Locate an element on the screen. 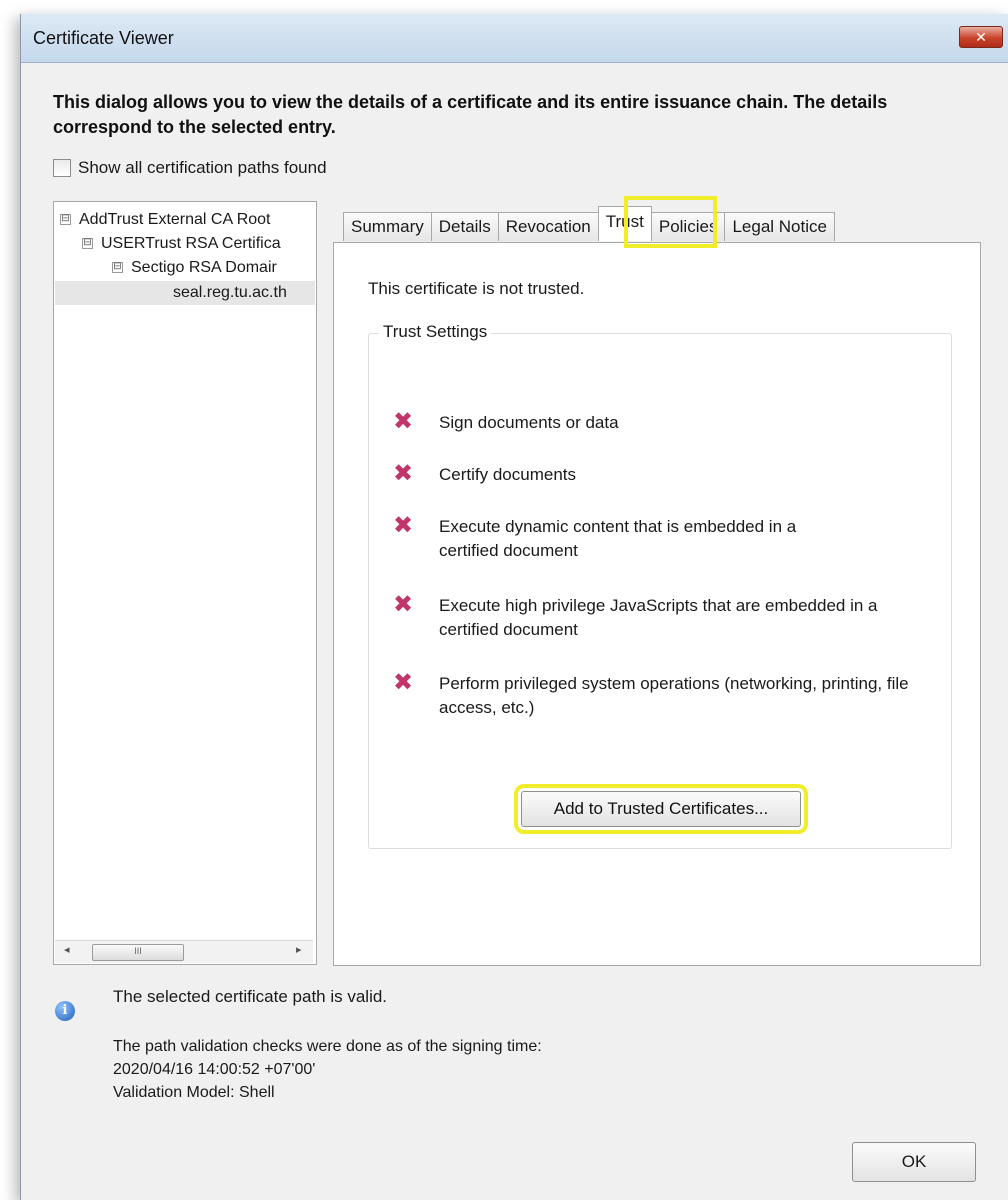  trust-item-text: Certify documents is located at coordinates (507, 474).